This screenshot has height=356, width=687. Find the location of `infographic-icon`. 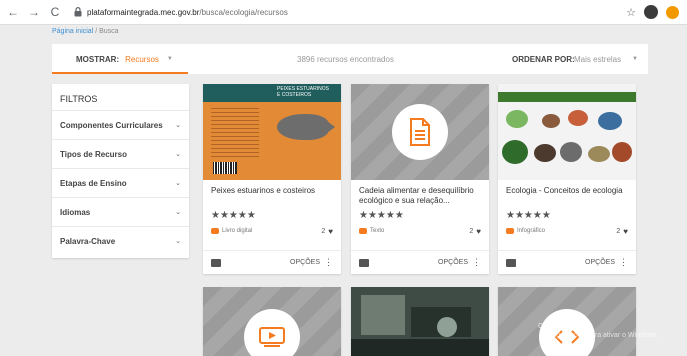

infographic-icon is located at coordinates (510, 231).